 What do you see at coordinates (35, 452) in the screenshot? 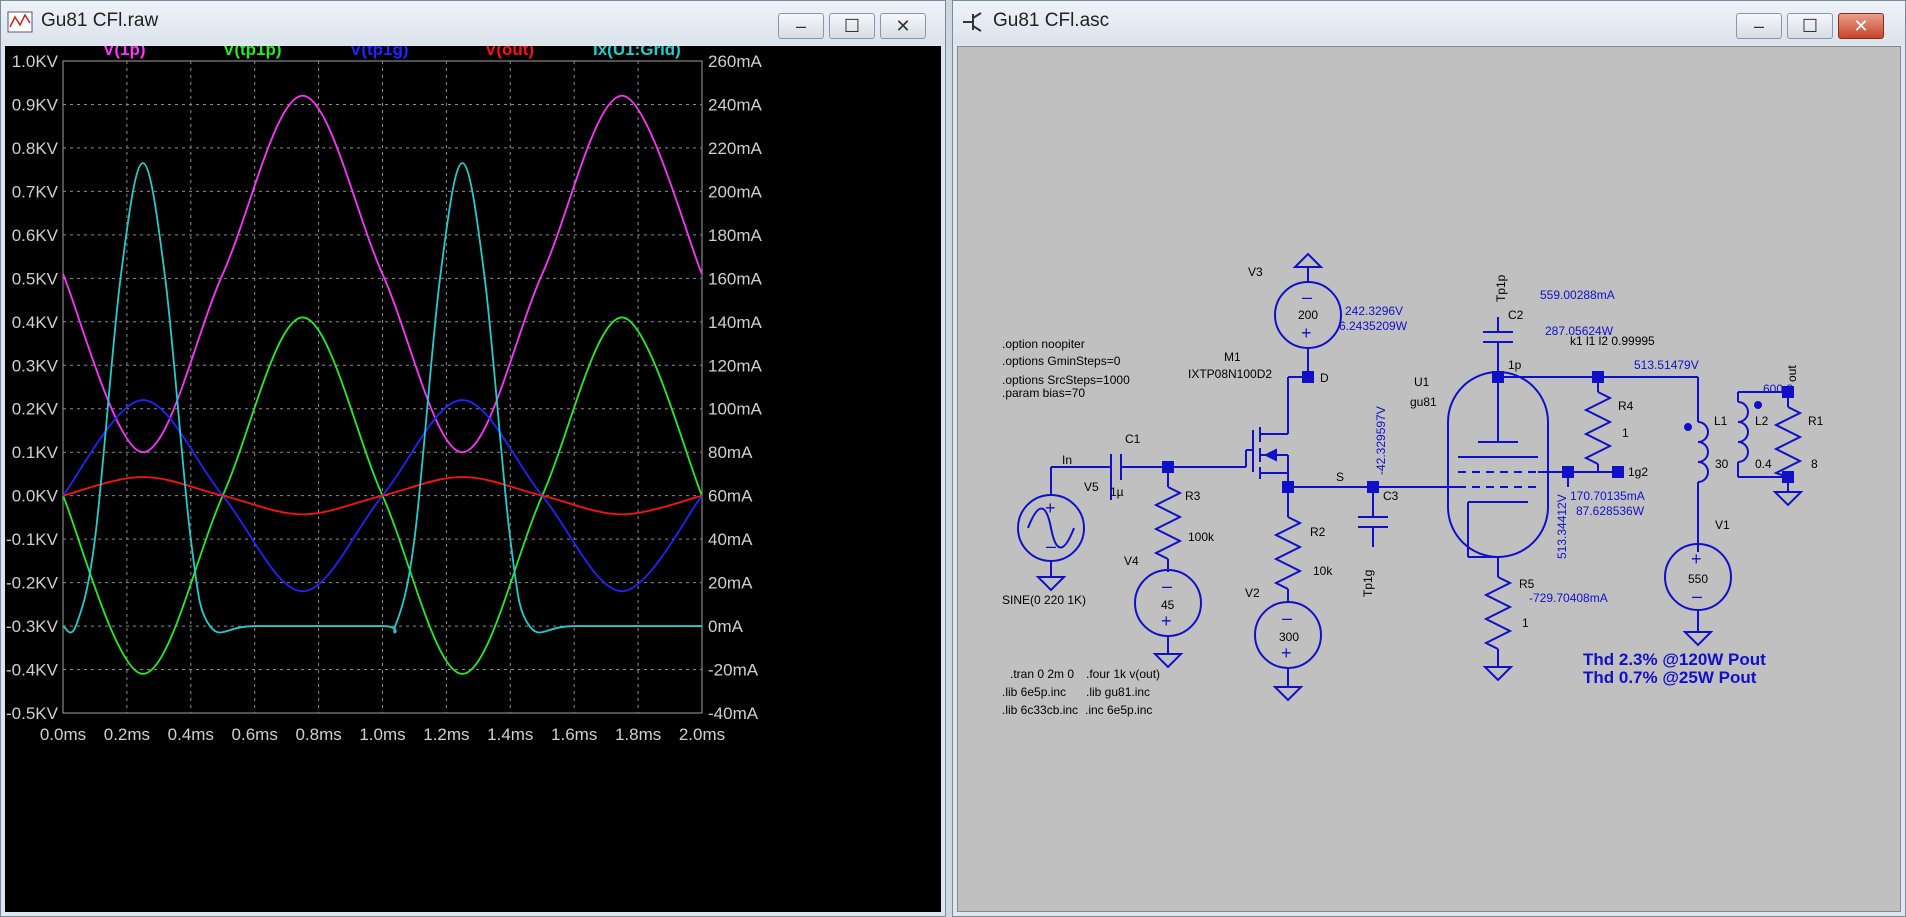
I see `y-left-tick-label: 0.1KV` at bounding box center [35, 452].